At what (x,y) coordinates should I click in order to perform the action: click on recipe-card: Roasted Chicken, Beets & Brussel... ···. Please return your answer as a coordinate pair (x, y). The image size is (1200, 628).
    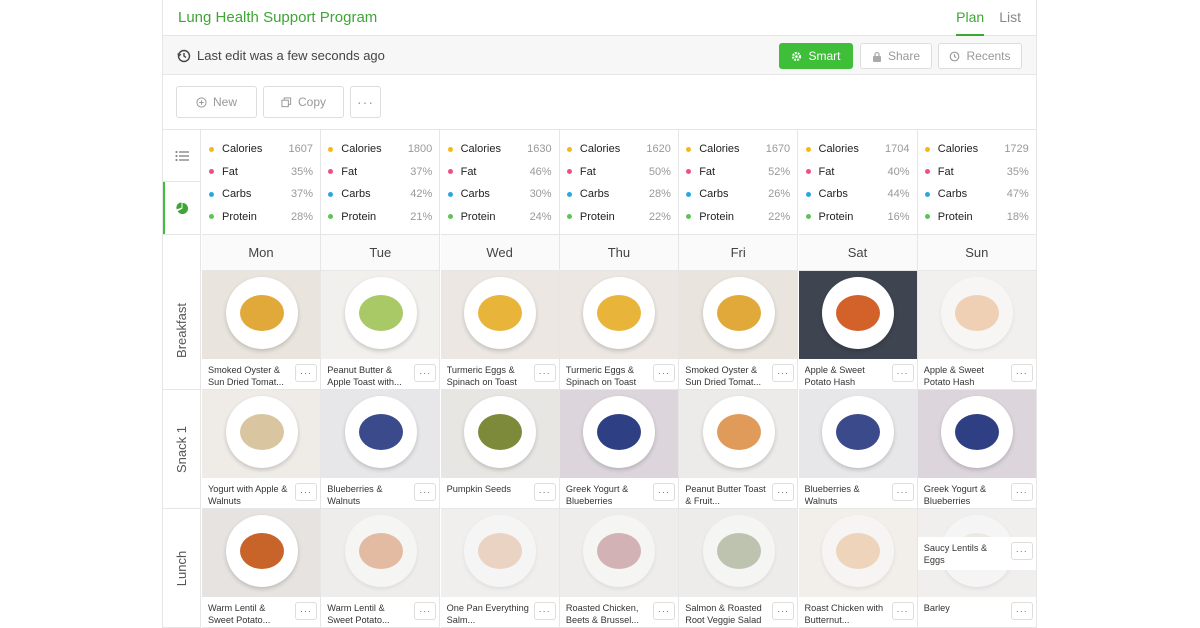
    Looking at the image, I should click on (619, 568).